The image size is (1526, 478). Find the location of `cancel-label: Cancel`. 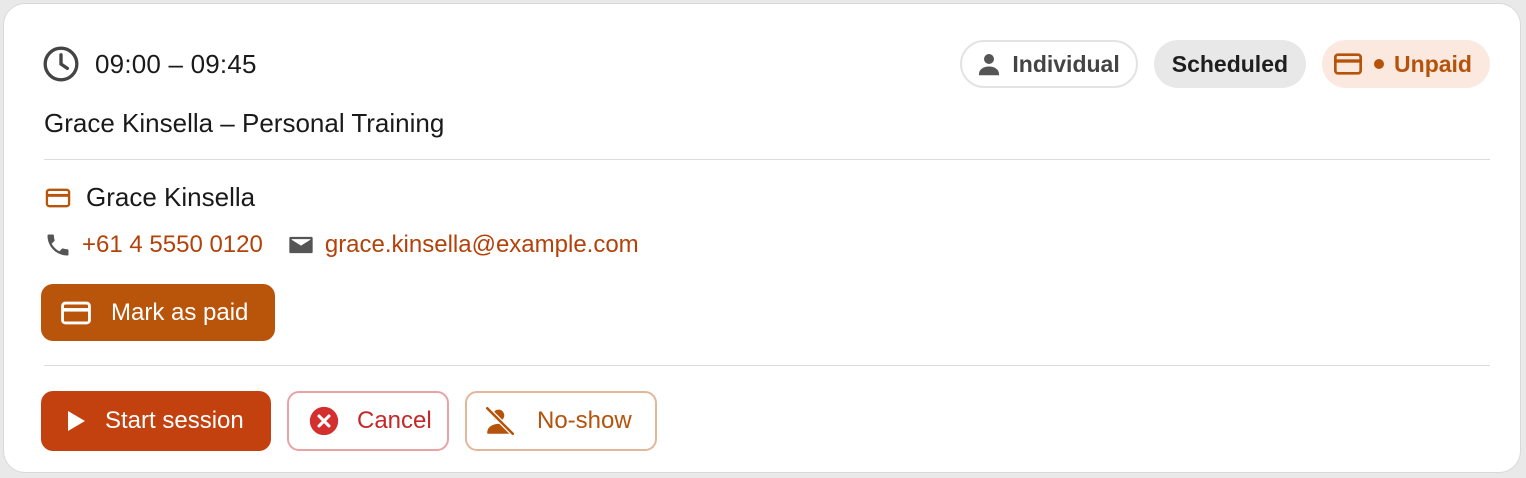

cancel-label: Cancel is located at coordinates (394, 420).